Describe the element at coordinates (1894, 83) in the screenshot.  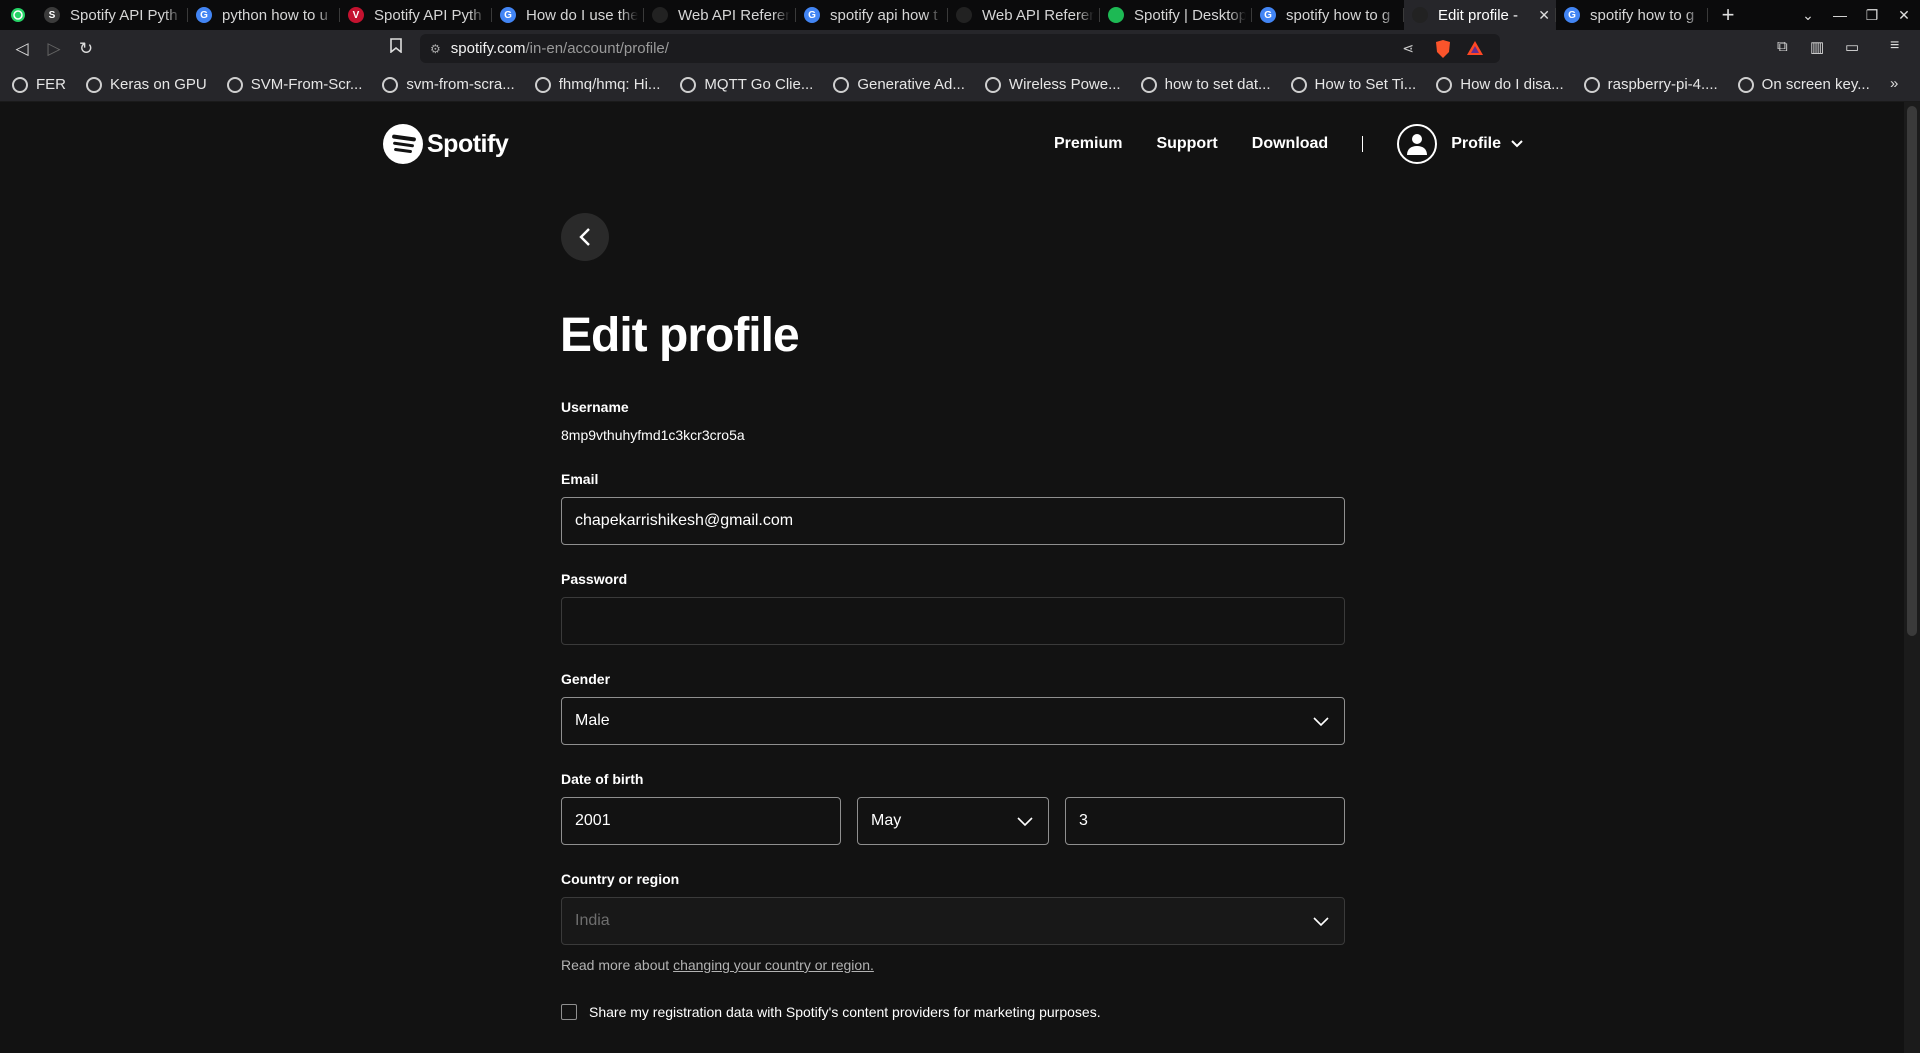
I see `bookmarks-overflow-icon: »` at that location.